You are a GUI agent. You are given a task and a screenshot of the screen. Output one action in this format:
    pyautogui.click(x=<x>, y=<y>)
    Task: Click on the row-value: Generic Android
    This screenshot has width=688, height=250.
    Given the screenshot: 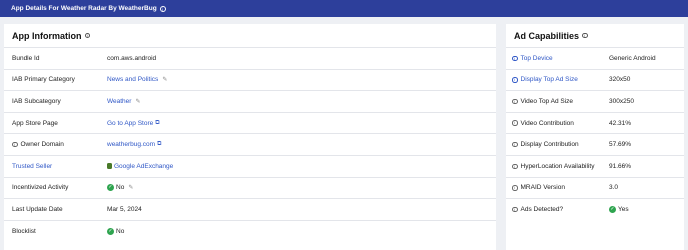 What is the action you would take?
    pyautogui.click(x=632, y=58)
    